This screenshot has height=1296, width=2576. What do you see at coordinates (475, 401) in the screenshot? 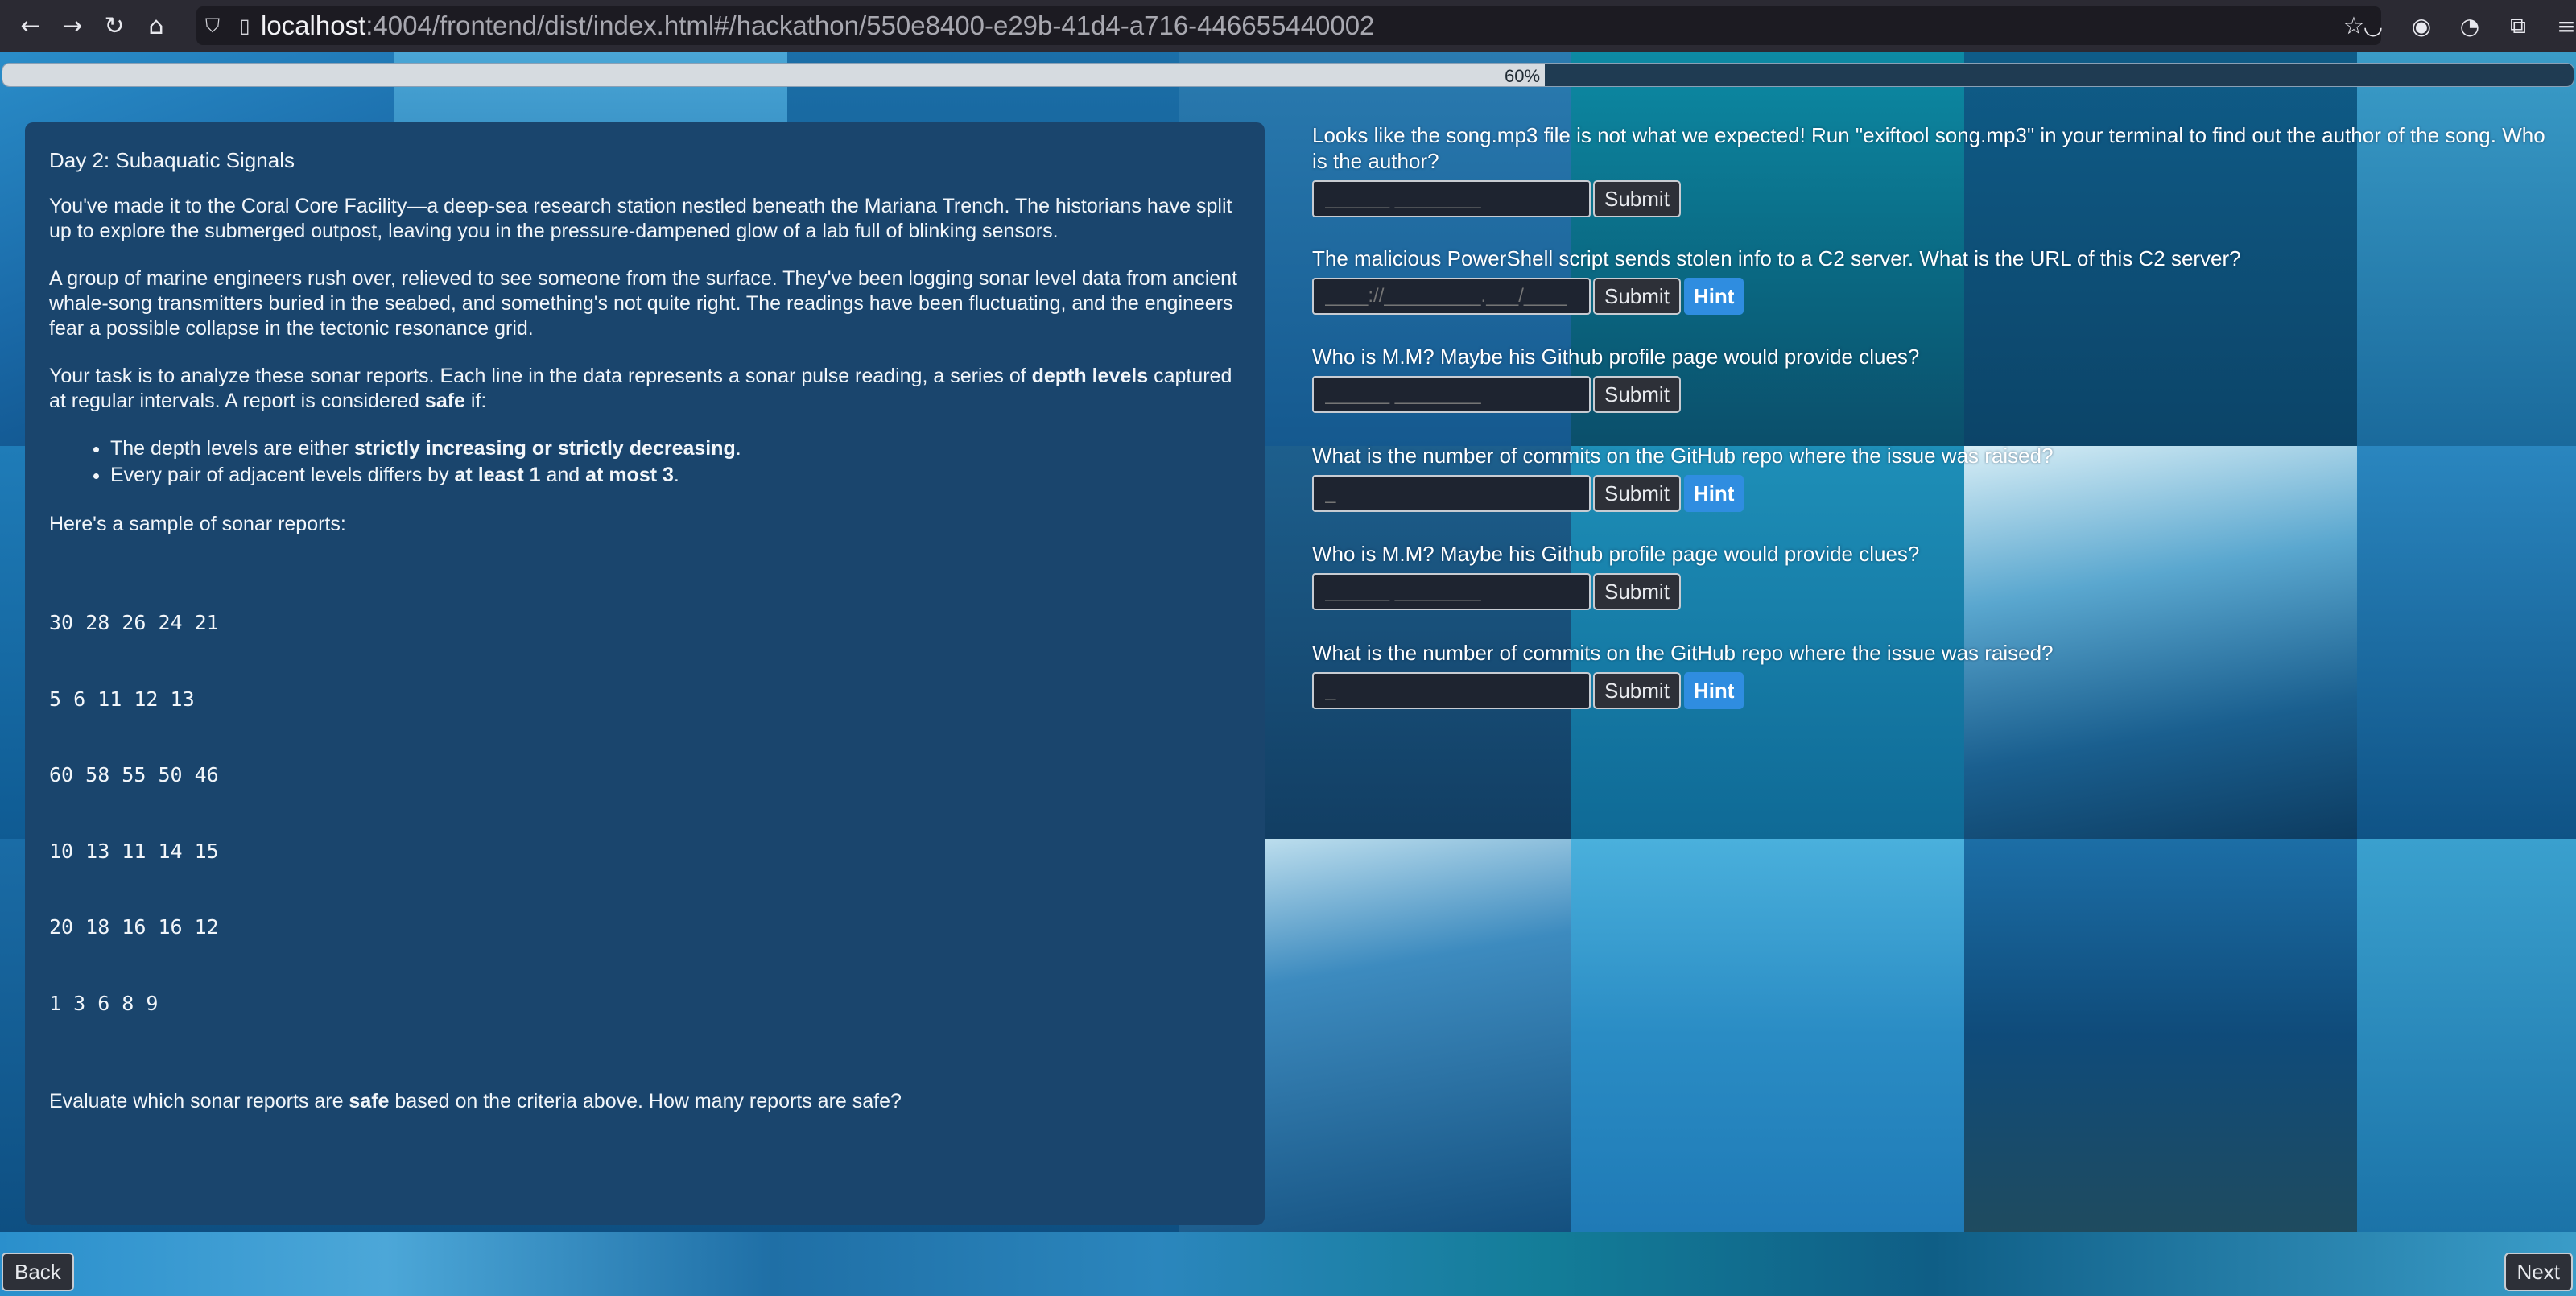
I see `text-run: if:` at bounding box center [475, 401].